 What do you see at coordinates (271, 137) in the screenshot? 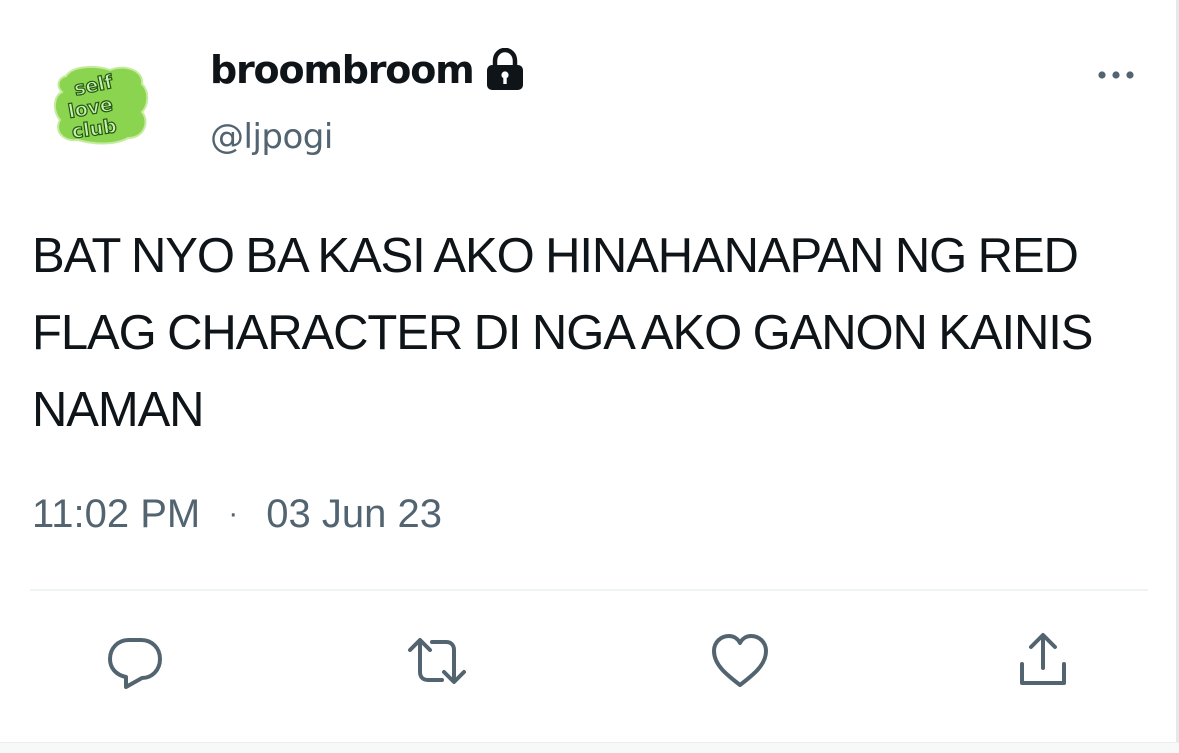
I see `user-handle: @ljpogi` at bounding box center [271, 137].